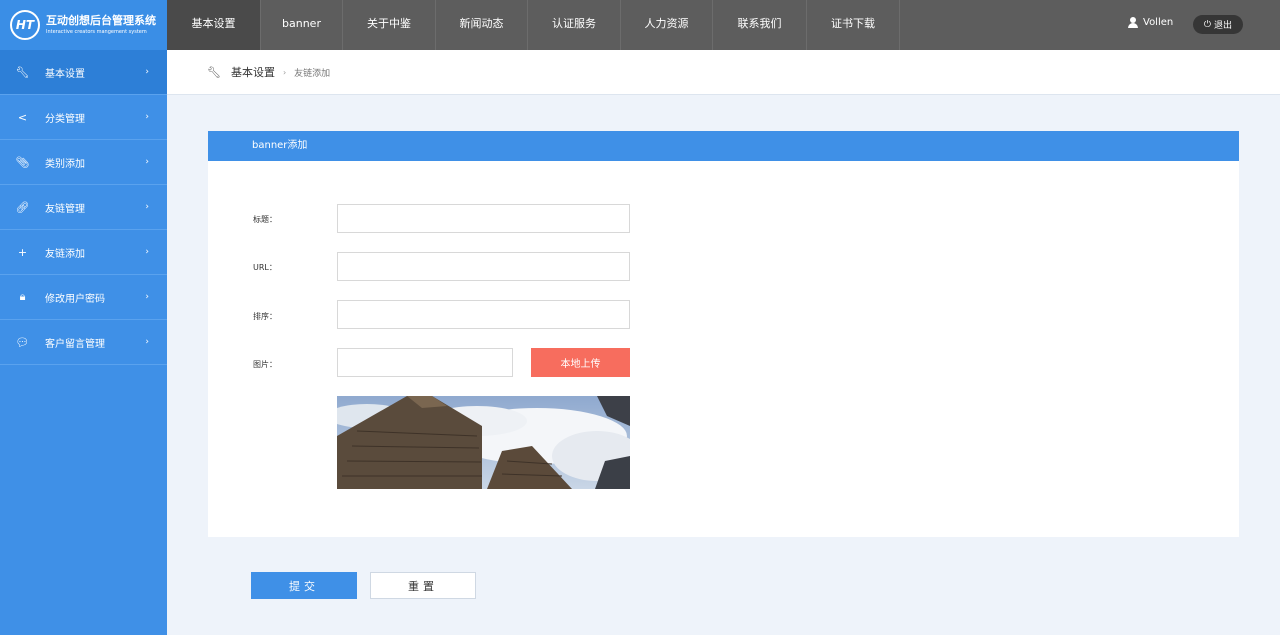 The image size is (1280, 635). I want to click on breadcrumb-current: 友链添加, so click(312, 73).